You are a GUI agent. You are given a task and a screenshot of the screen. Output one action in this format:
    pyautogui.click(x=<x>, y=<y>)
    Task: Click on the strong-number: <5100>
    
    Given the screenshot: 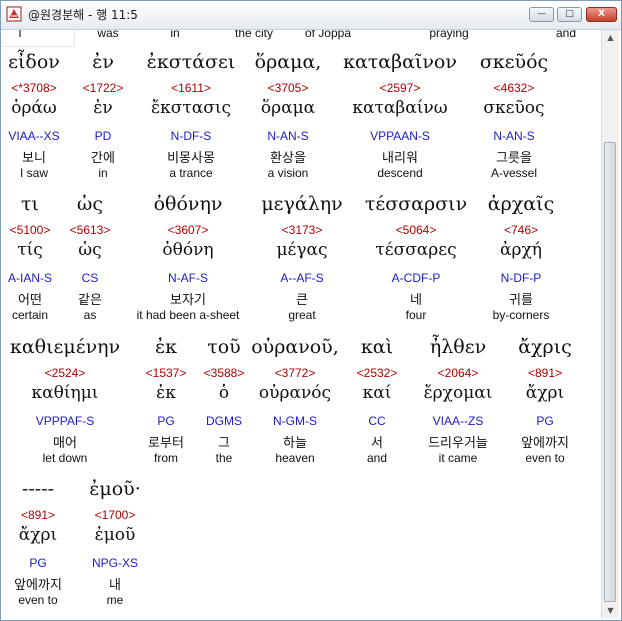 What is the action you would take?
    pyautogui.click(x=30, y=230)
    